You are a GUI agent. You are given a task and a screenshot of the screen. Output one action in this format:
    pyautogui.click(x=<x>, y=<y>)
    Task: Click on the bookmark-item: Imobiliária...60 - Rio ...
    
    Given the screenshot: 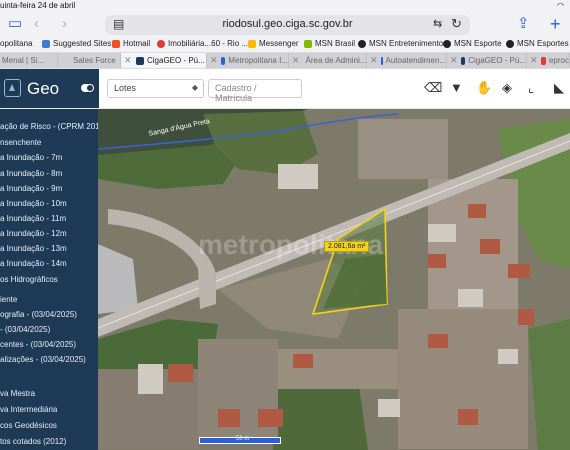 What is the action you would take?
    pyautogui.click(x=202, y=43)
    